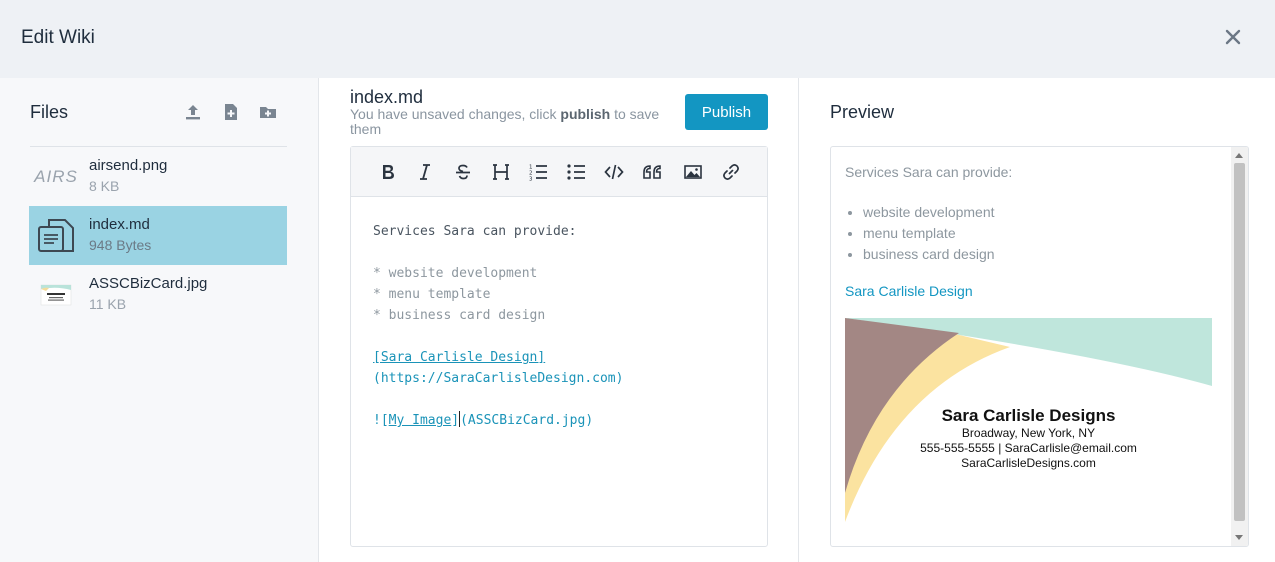 Image resolution: width=1275 pixels, height=562 pixels. Describe the element at coordinates (1028, 448) in the screenshot. I see `card-contact: 555-555-5555 | SaraCarlisle@email.com` at that location.